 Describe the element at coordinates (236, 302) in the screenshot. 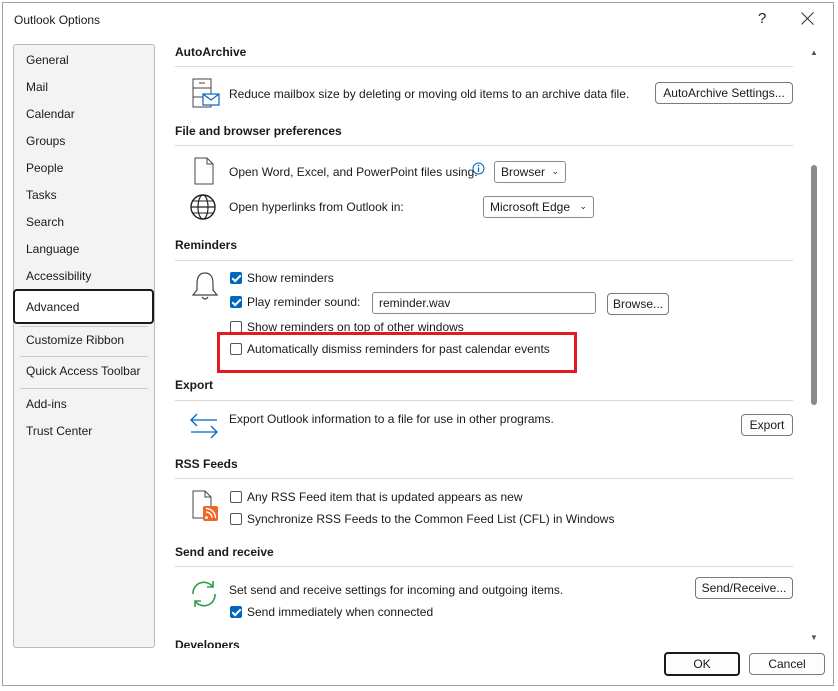

I see `play-sound-checkbox` at that location.